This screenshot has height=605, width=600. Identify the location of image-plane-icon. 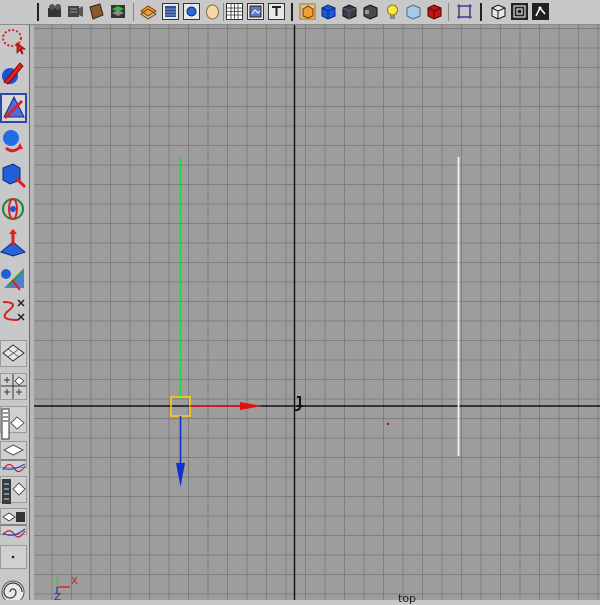
(307, 11).